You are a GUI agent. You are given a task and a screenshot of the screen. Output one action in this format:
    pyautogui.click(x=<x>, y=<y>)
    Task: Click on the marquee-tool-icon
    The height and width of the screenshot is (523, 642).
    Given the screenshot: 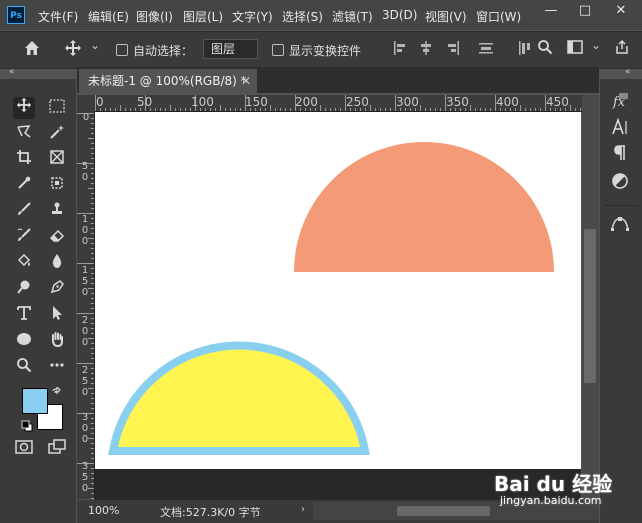 What is the action you would take?
    pyautogui.click(x=57, y=108)
    